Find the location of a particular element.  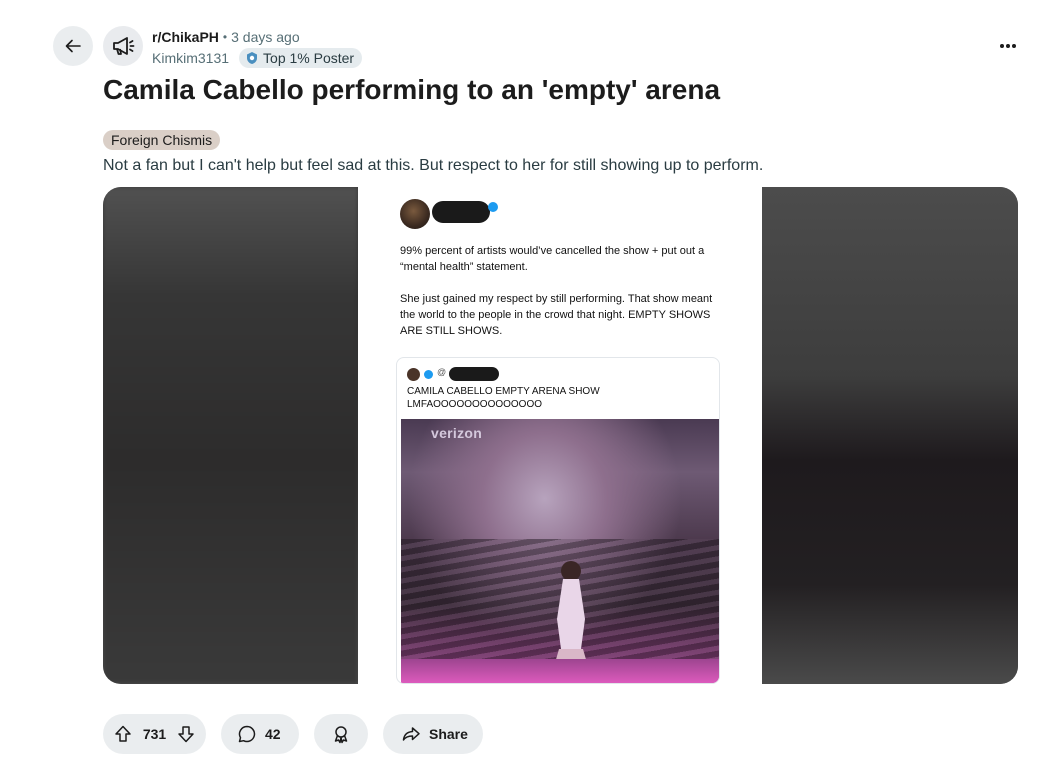

share-button: Share is located at coordinates (433, 734).